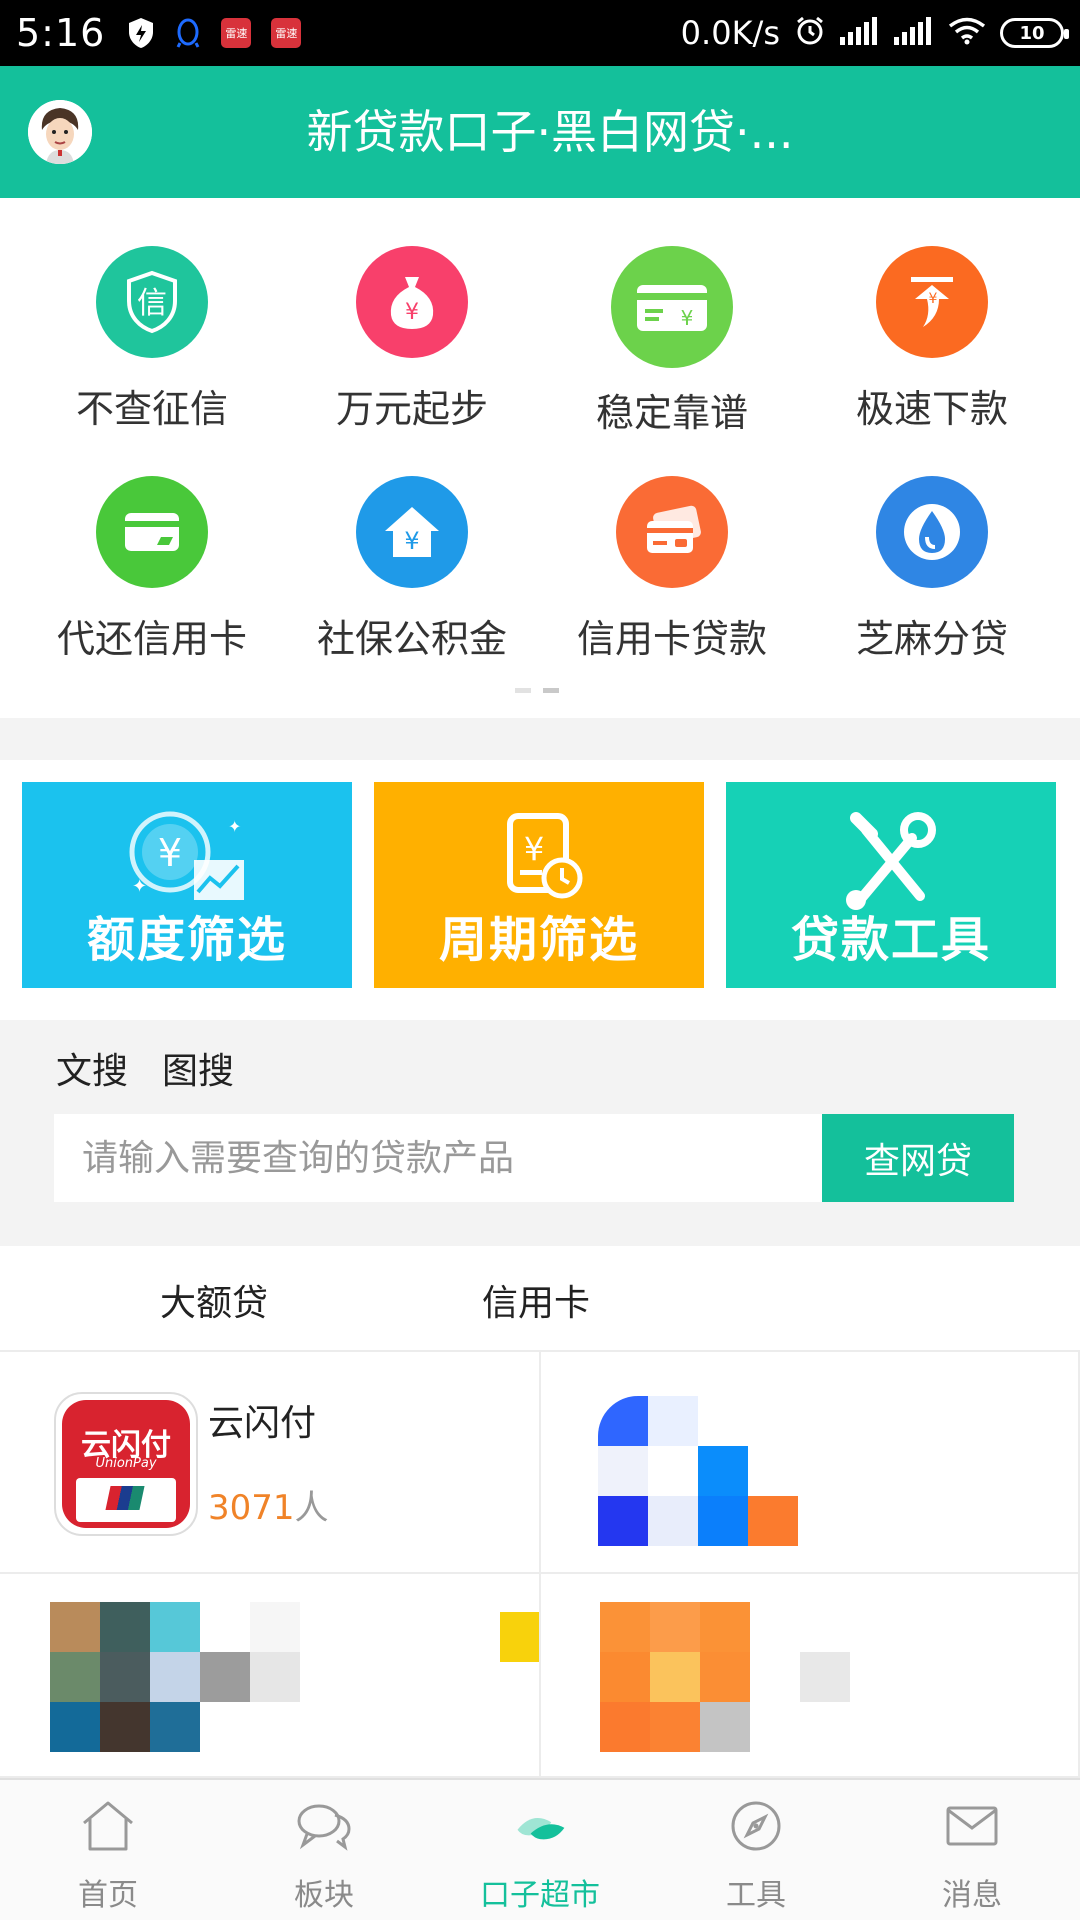 The width and height of the screenshot is (1080, 1920). What do you see at coordinates (108, 1895) in the screenshot?
I see `nav-label: 首页` at bounding box center [108, 1895].